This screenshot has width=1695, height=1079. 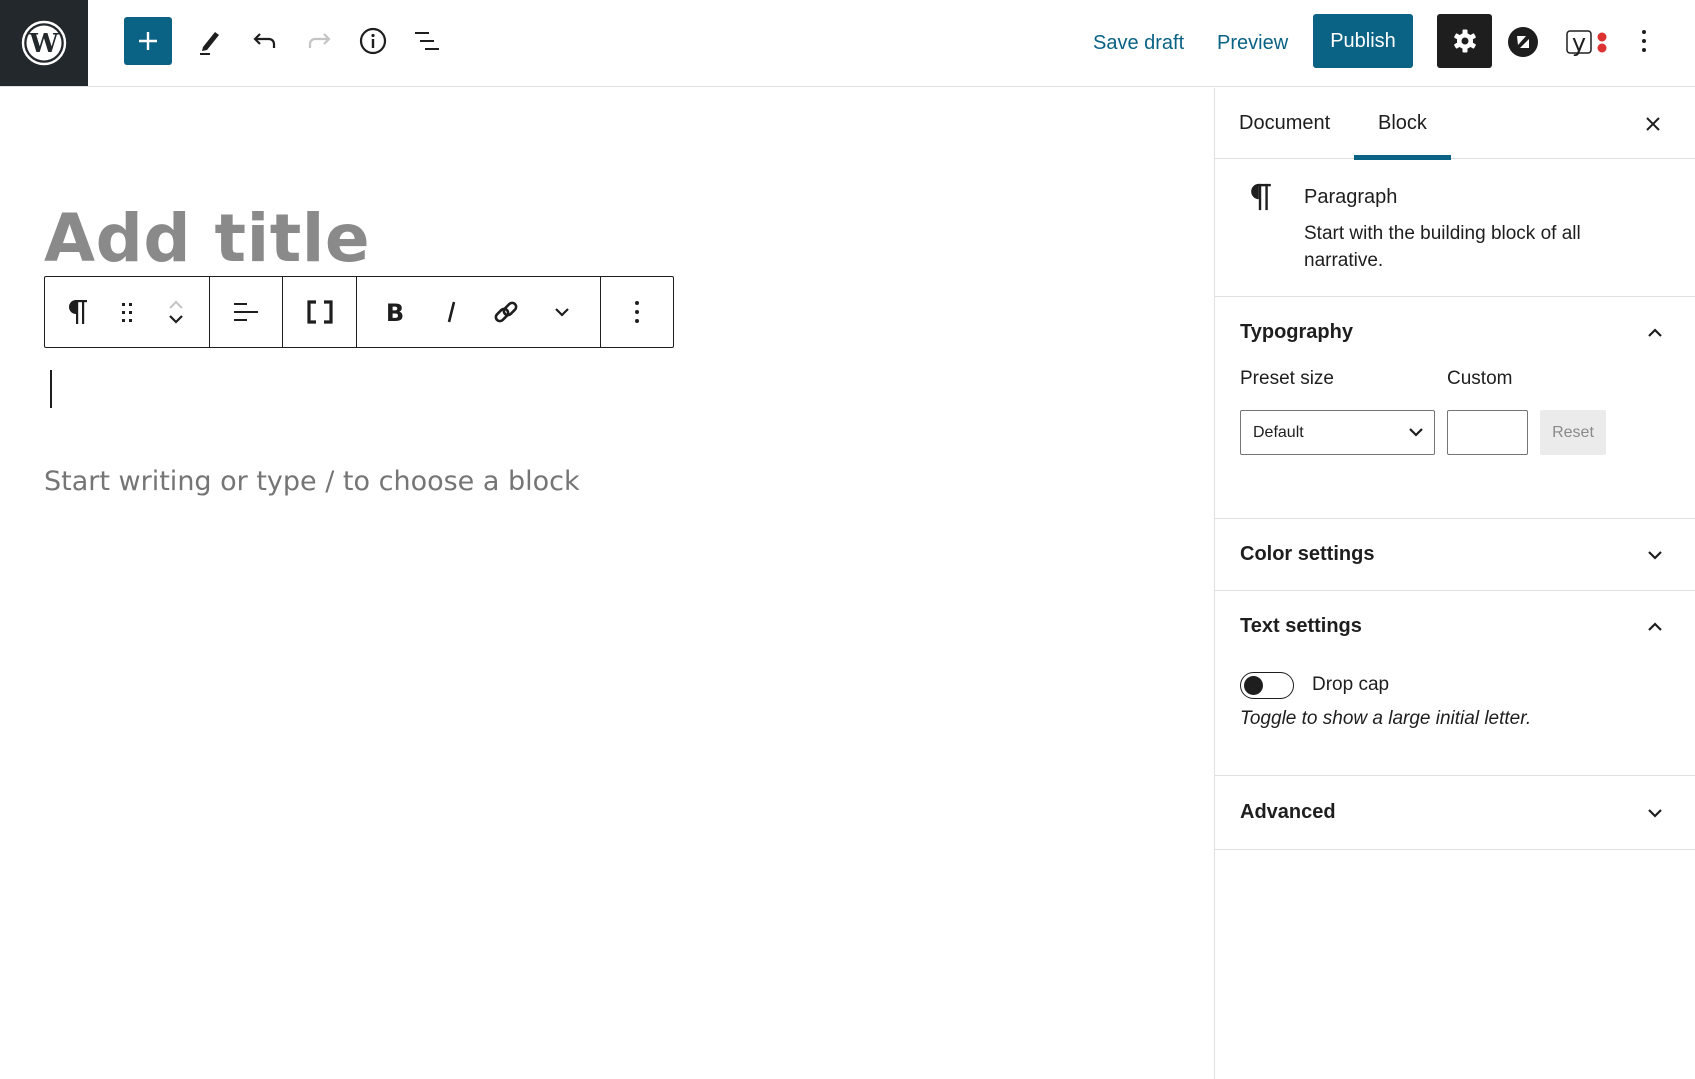 What do you see at coordinates (1480, 378) in the screenshot?
I see `custom-size-label: Custom` at bounding box center [1480, 378].